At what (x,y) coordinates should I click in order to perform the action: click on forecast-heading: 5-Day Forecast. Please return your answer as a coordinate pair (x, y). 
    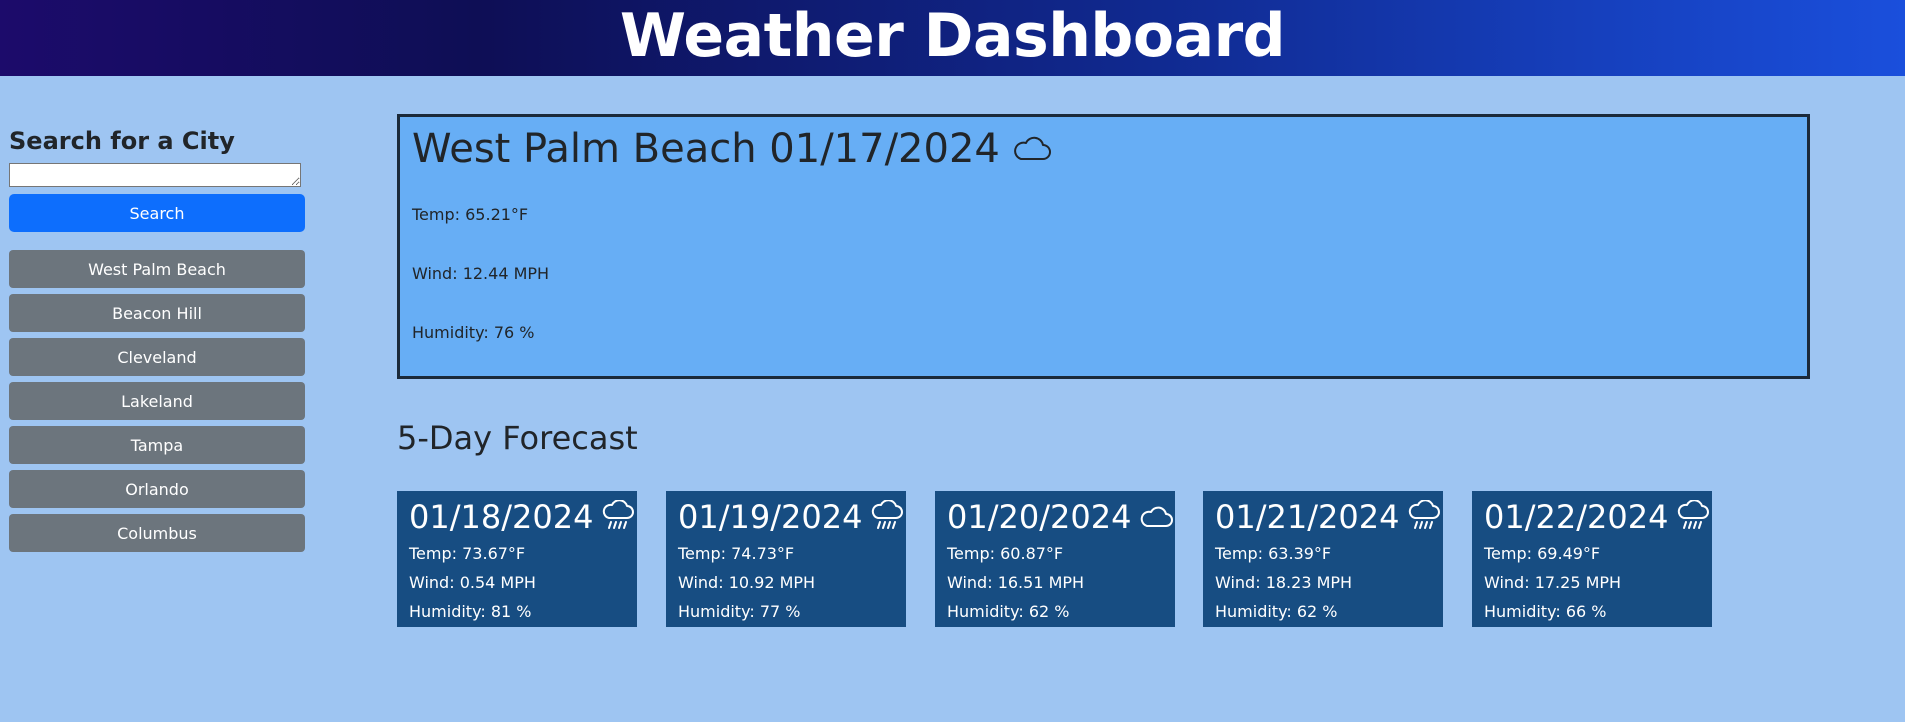
    Looking at the image, I should click on (517, 438).